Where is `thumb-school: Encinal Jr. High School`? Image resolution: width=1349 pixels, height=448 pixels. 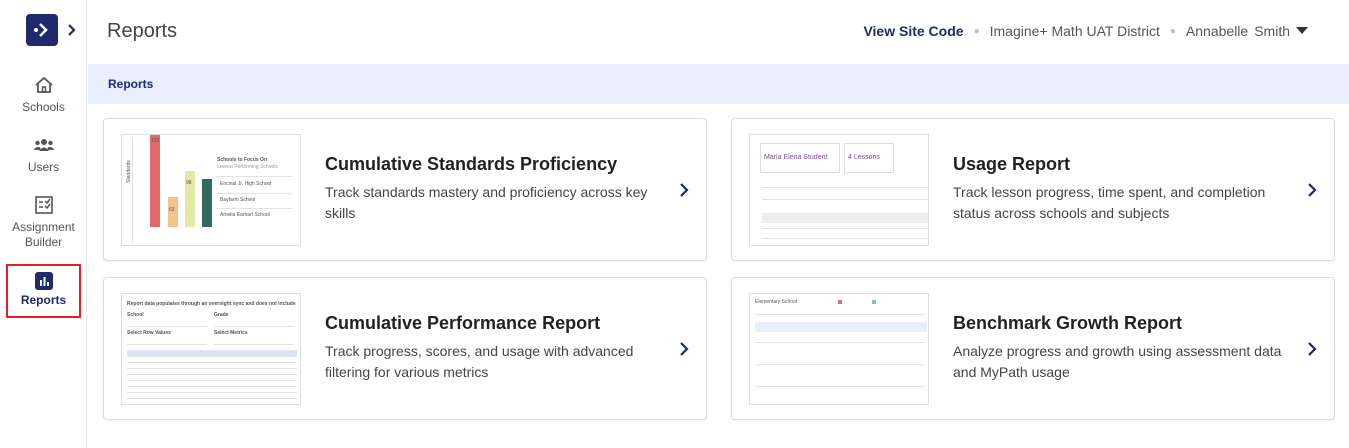
thumb-school: Encinal Jr. High School is located at coordinates (246, 184).